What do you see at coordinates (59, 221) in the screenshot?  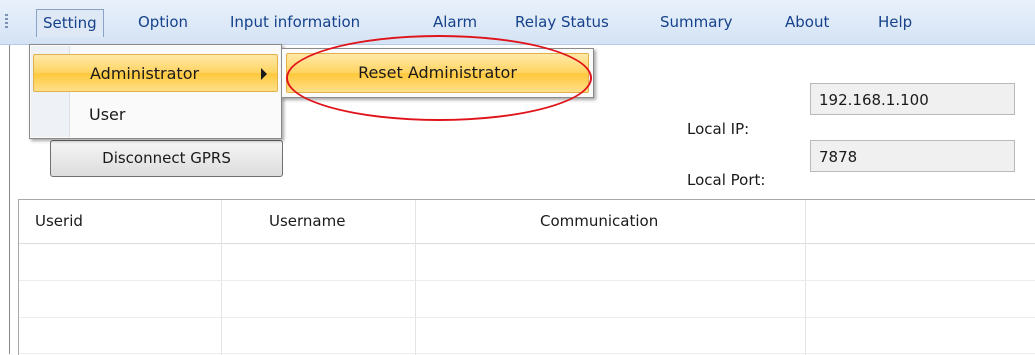 I see `column-header-userid: Userid` at bounding box center [59, 221].